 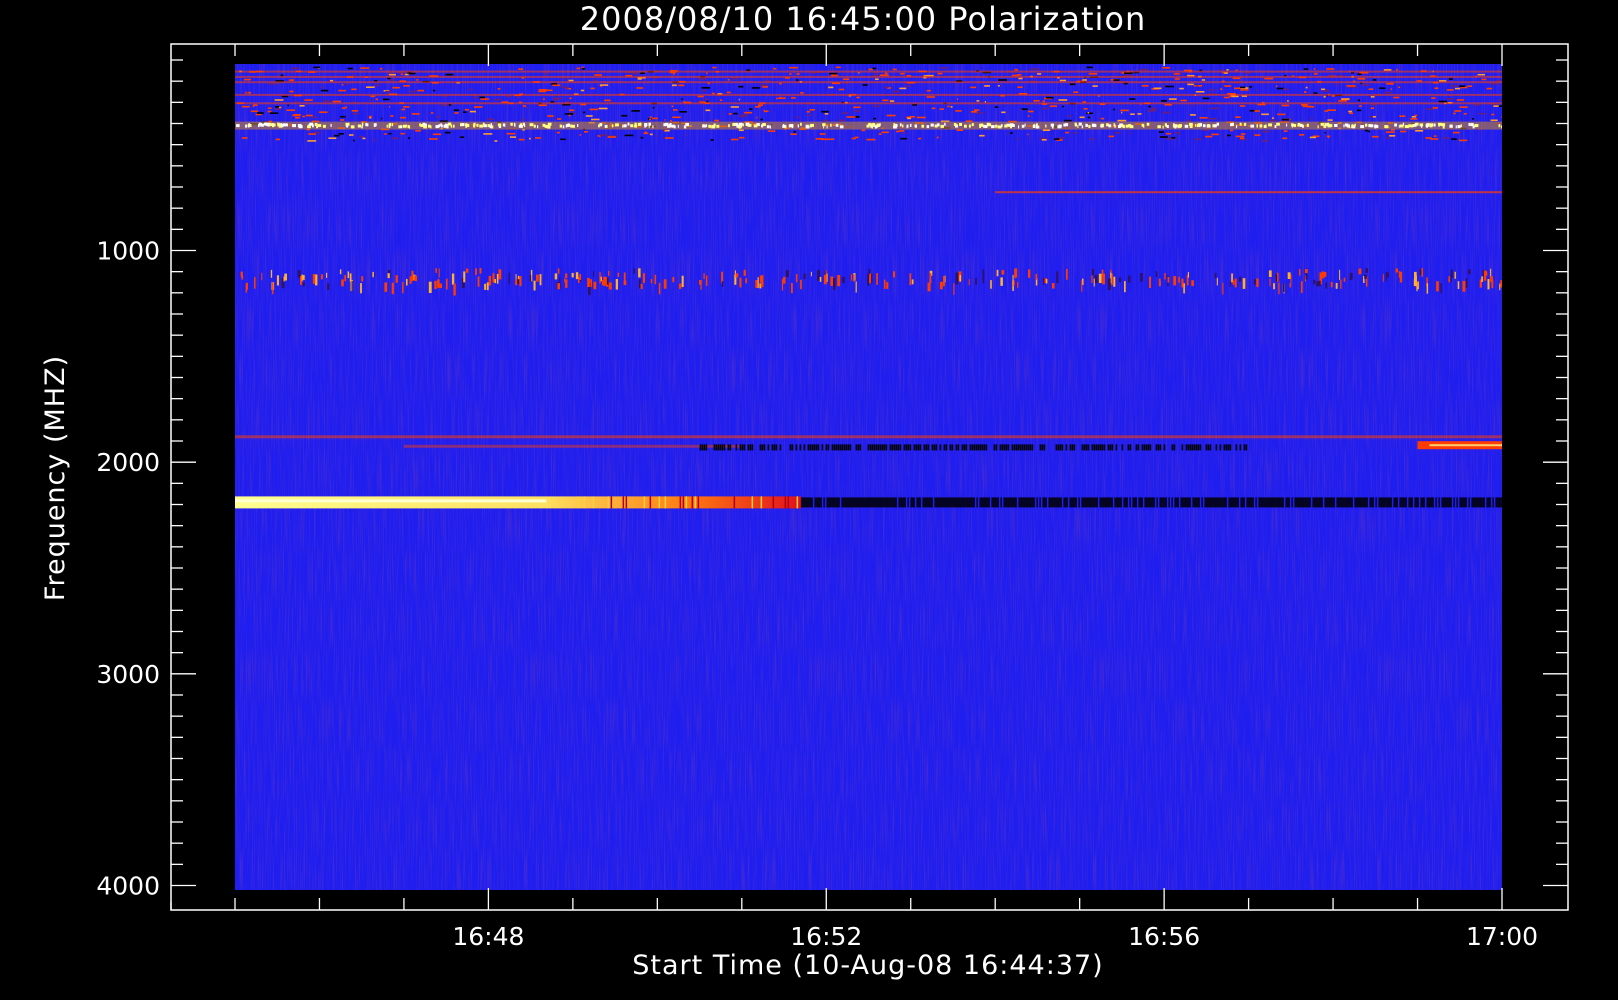 What do you see at coordinates (128, 886) in the screenshot?
I see `y-tick-label: 4000` at bounding box center [128, 886].